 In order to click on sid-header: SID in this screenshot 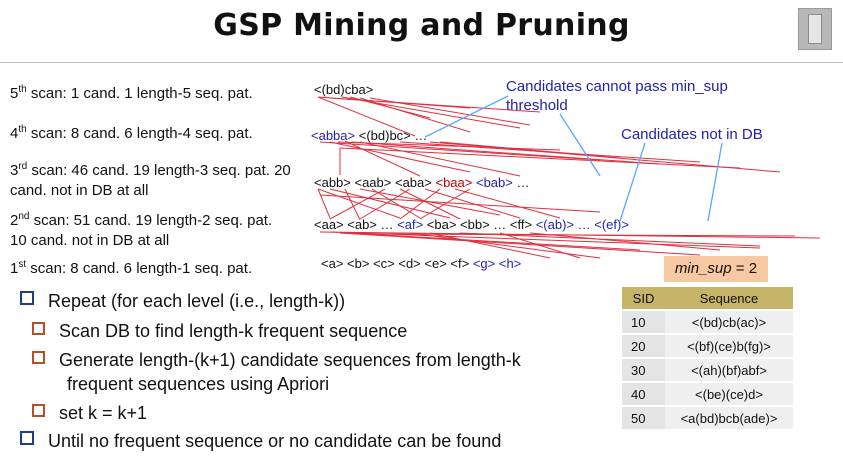, I will do `click(643, 298)`.